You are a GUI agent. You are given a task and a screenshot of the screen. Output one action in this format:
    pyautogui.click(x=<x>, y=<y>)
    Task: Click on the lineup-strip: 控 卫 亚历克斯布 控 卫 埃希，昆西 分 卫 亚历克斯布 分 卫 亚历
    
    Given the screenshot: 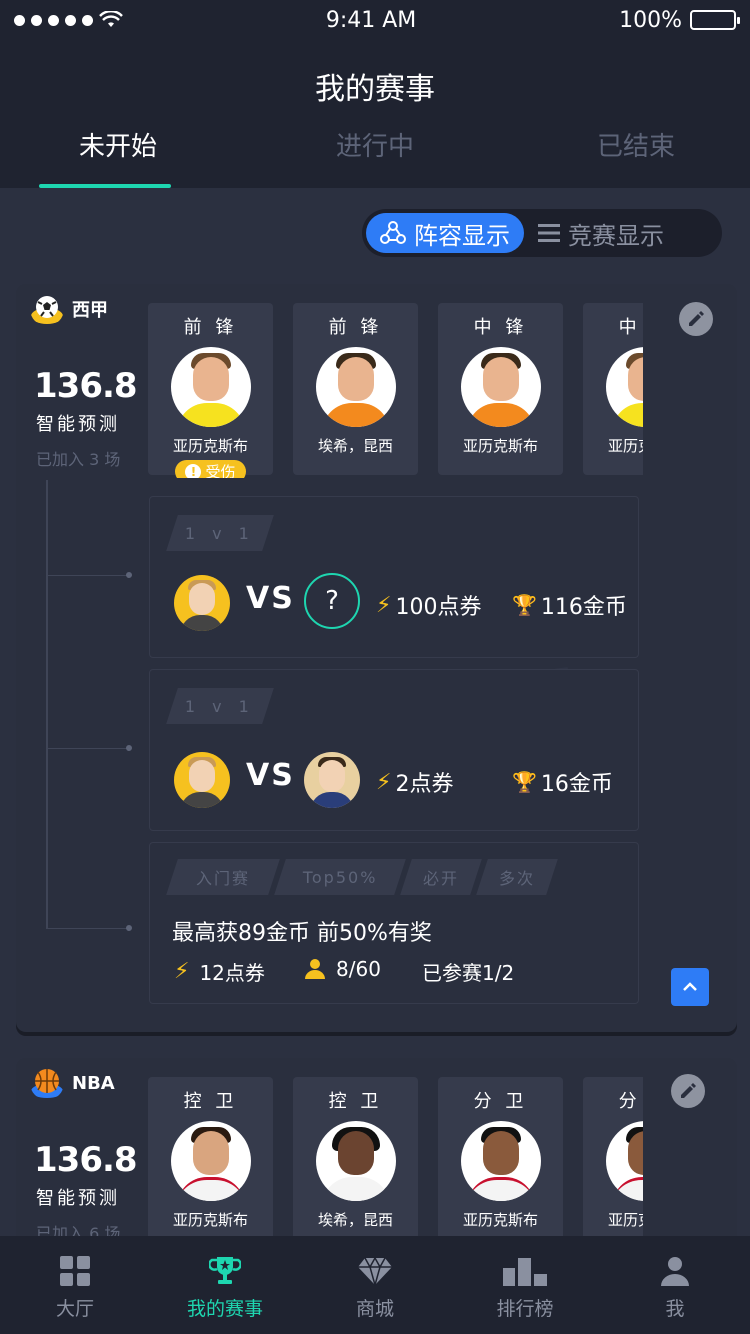 What is the action you would take?
    pyautogui.click(x=395, y=1164)
    